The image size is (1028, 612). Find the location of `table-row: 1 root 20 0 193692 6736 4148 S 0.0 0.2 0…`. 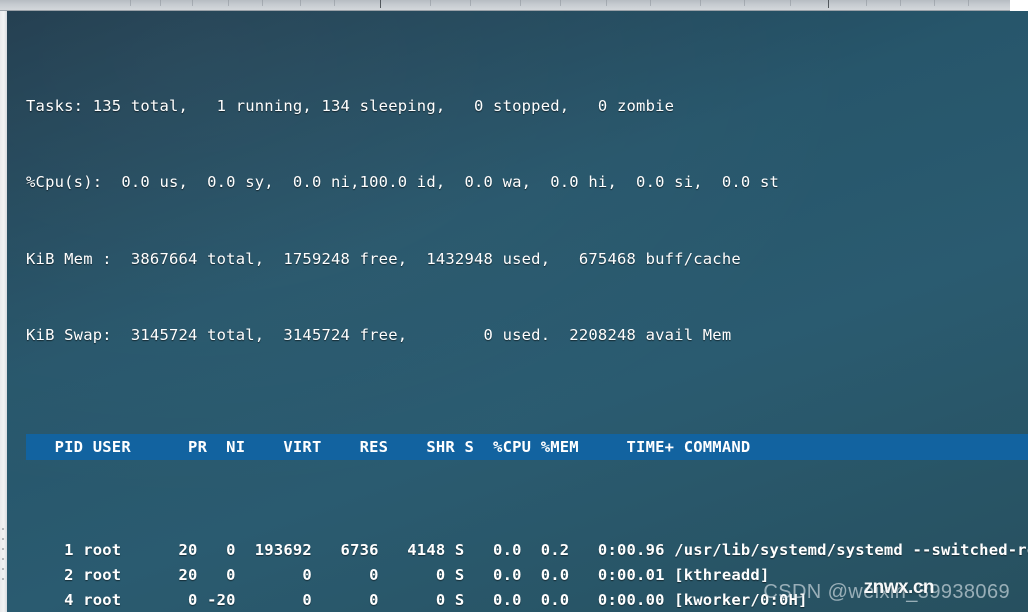

table-row: 1 root 20 0 193692 6736 4148 S 0.0 0.2 0… is located at coordinates (527, 549).